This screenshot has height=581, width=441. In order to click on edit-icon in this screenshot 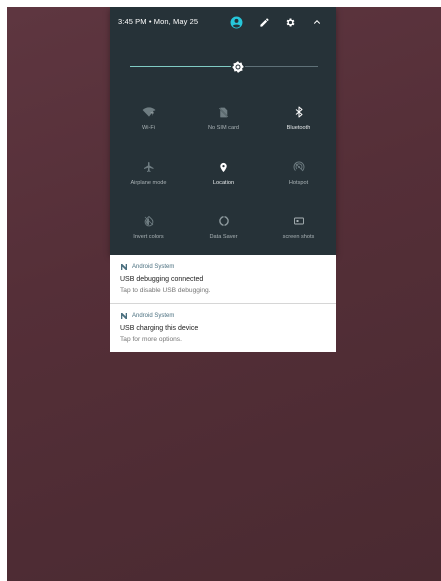, I will do `click(264, 22)`.